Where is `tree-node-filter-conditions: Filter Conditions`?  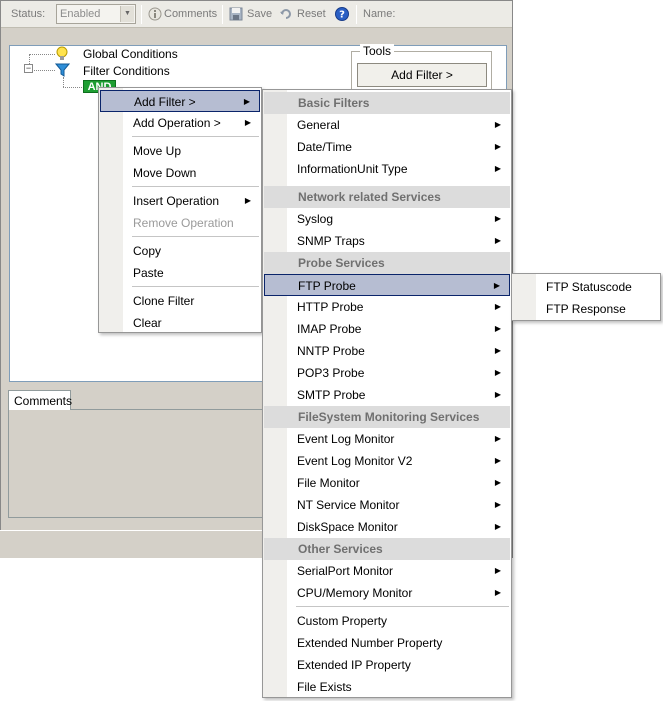 tree-node-filter-conditions: Filter Conditions is located at coordinates (126, 71).